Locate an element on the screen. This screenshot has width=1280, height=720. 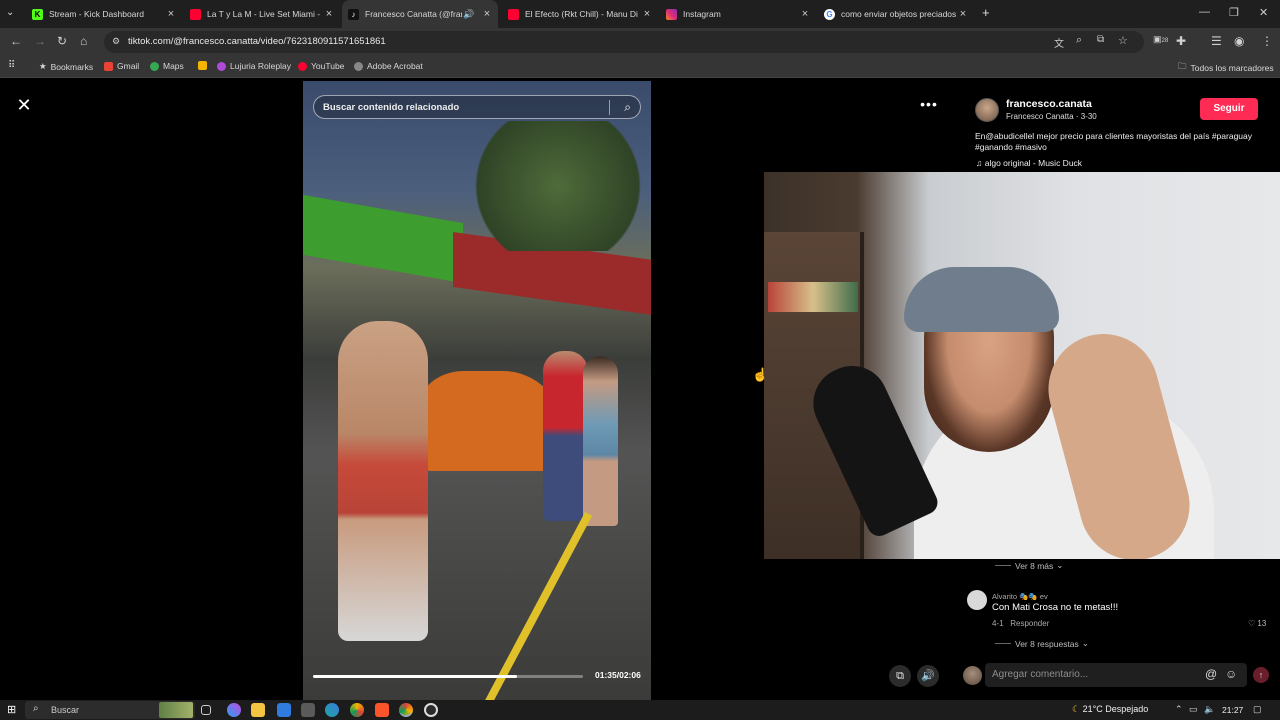
tab-youtube-el-efecto: El Efecto (Rkt Chill) - Manu Di × is located at coordinates (580, 14).